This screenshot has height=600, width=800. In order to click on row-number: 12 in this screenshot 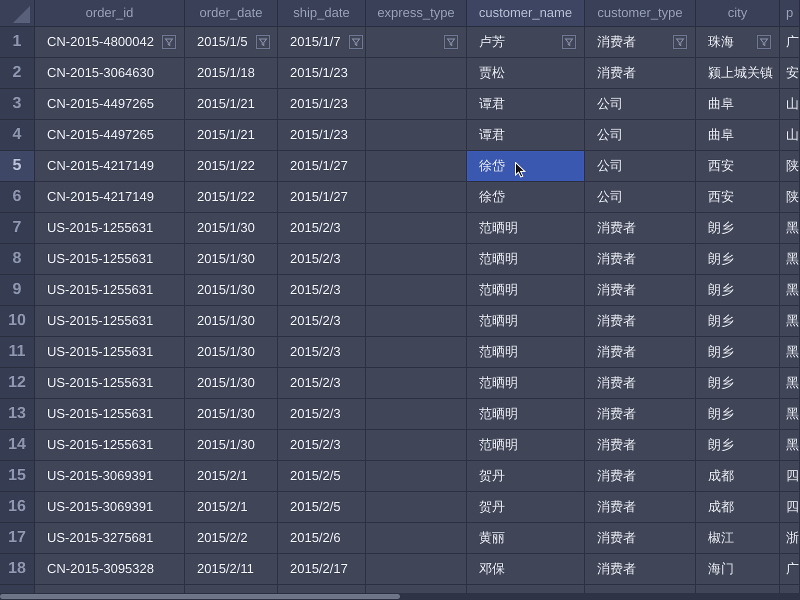, I will do `click(17, 383)`.